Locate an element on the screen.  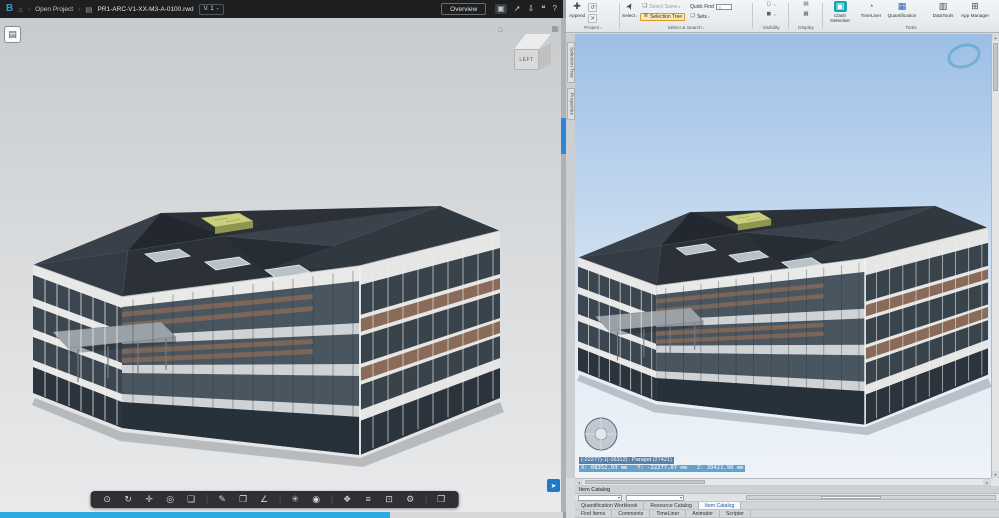
clash-detective-button: Clash Detective is located at coordinates (840, 12).